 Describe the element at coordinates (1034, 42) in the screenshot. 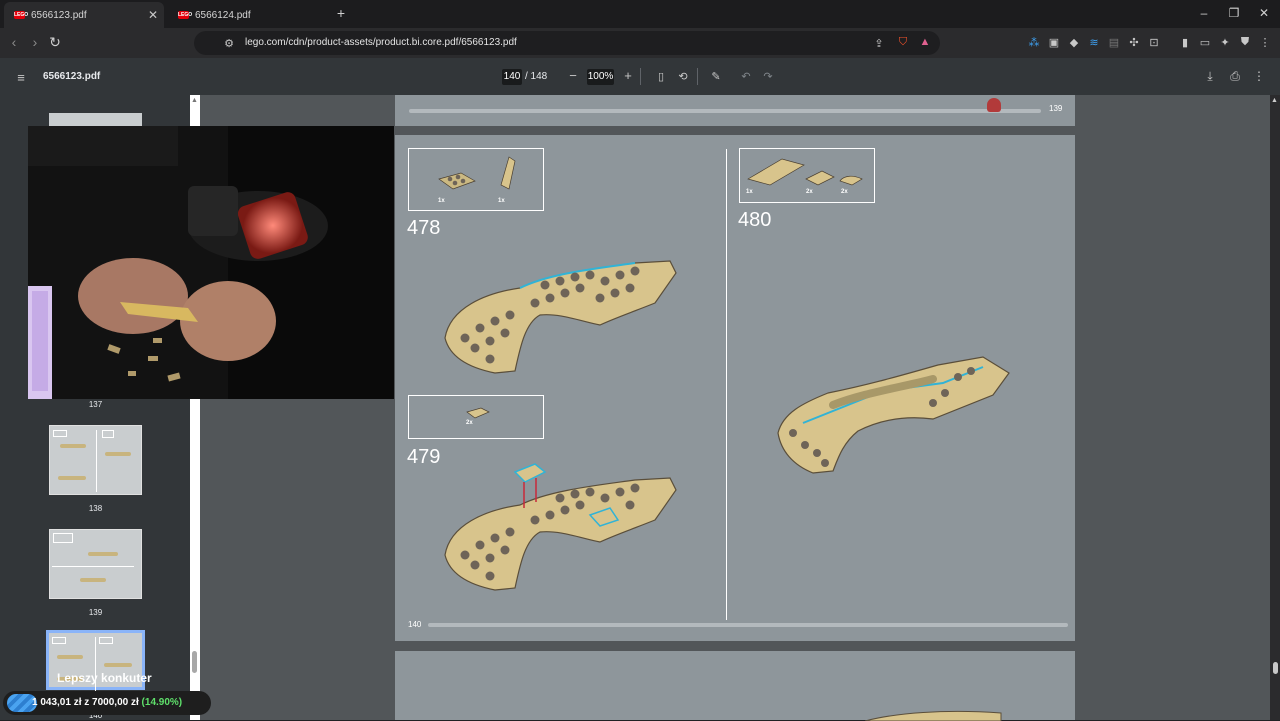

I see `extension-1-icon: ⁂` at that location.